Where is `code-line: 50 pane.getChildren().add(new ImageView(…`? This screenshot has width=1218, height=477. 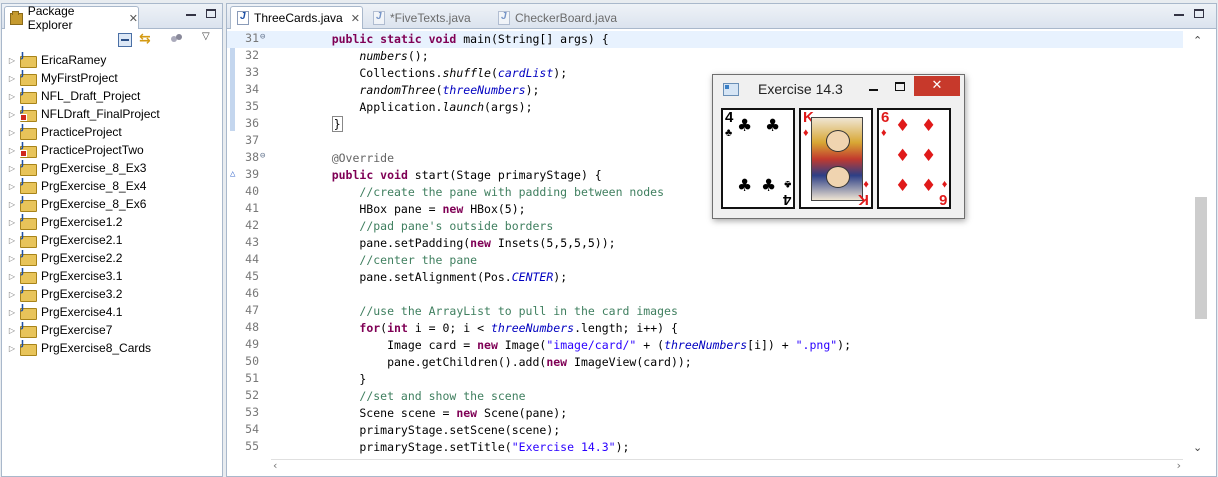 code-line: 50 pane.getChildren().add(new ImageView(… is located at coordinates (705, 362).